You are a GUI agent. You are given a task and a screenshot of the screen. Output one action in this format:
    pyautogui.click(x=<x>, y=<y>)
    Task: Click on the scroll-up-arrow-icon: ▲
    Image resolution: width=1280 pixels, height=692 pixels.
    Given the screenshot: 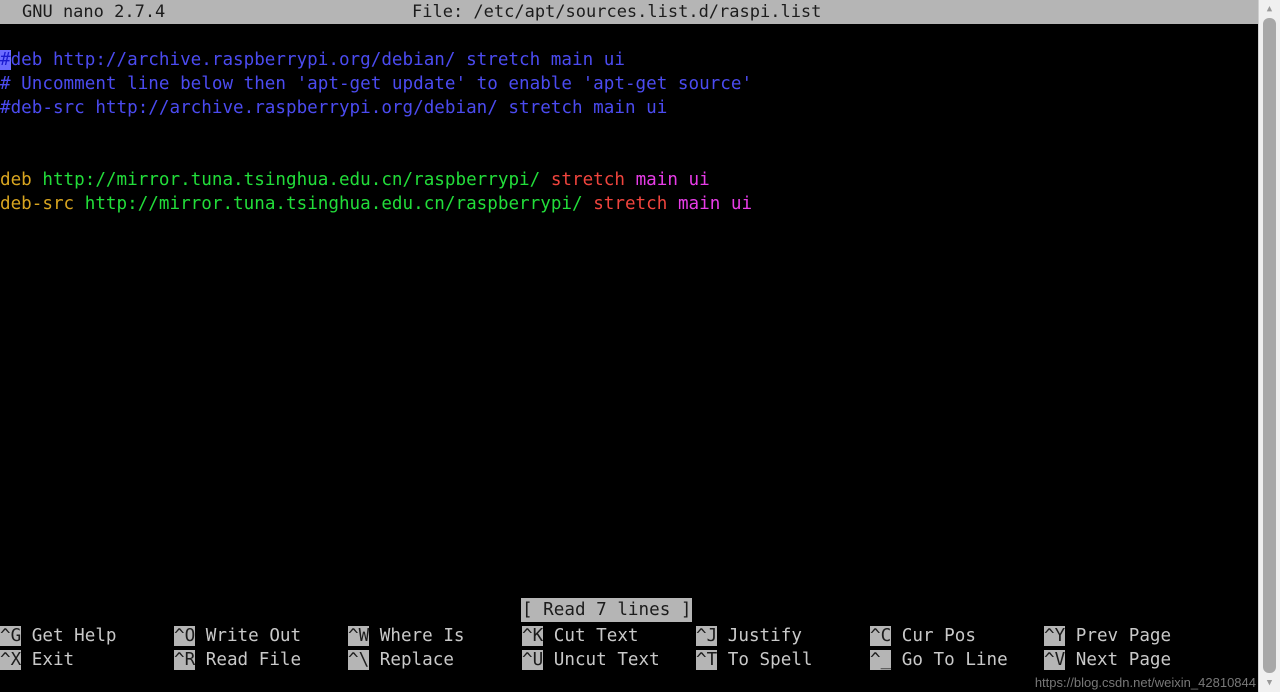 What is the action you would take?
    pyautogui.click(x=1269, y=9)
    